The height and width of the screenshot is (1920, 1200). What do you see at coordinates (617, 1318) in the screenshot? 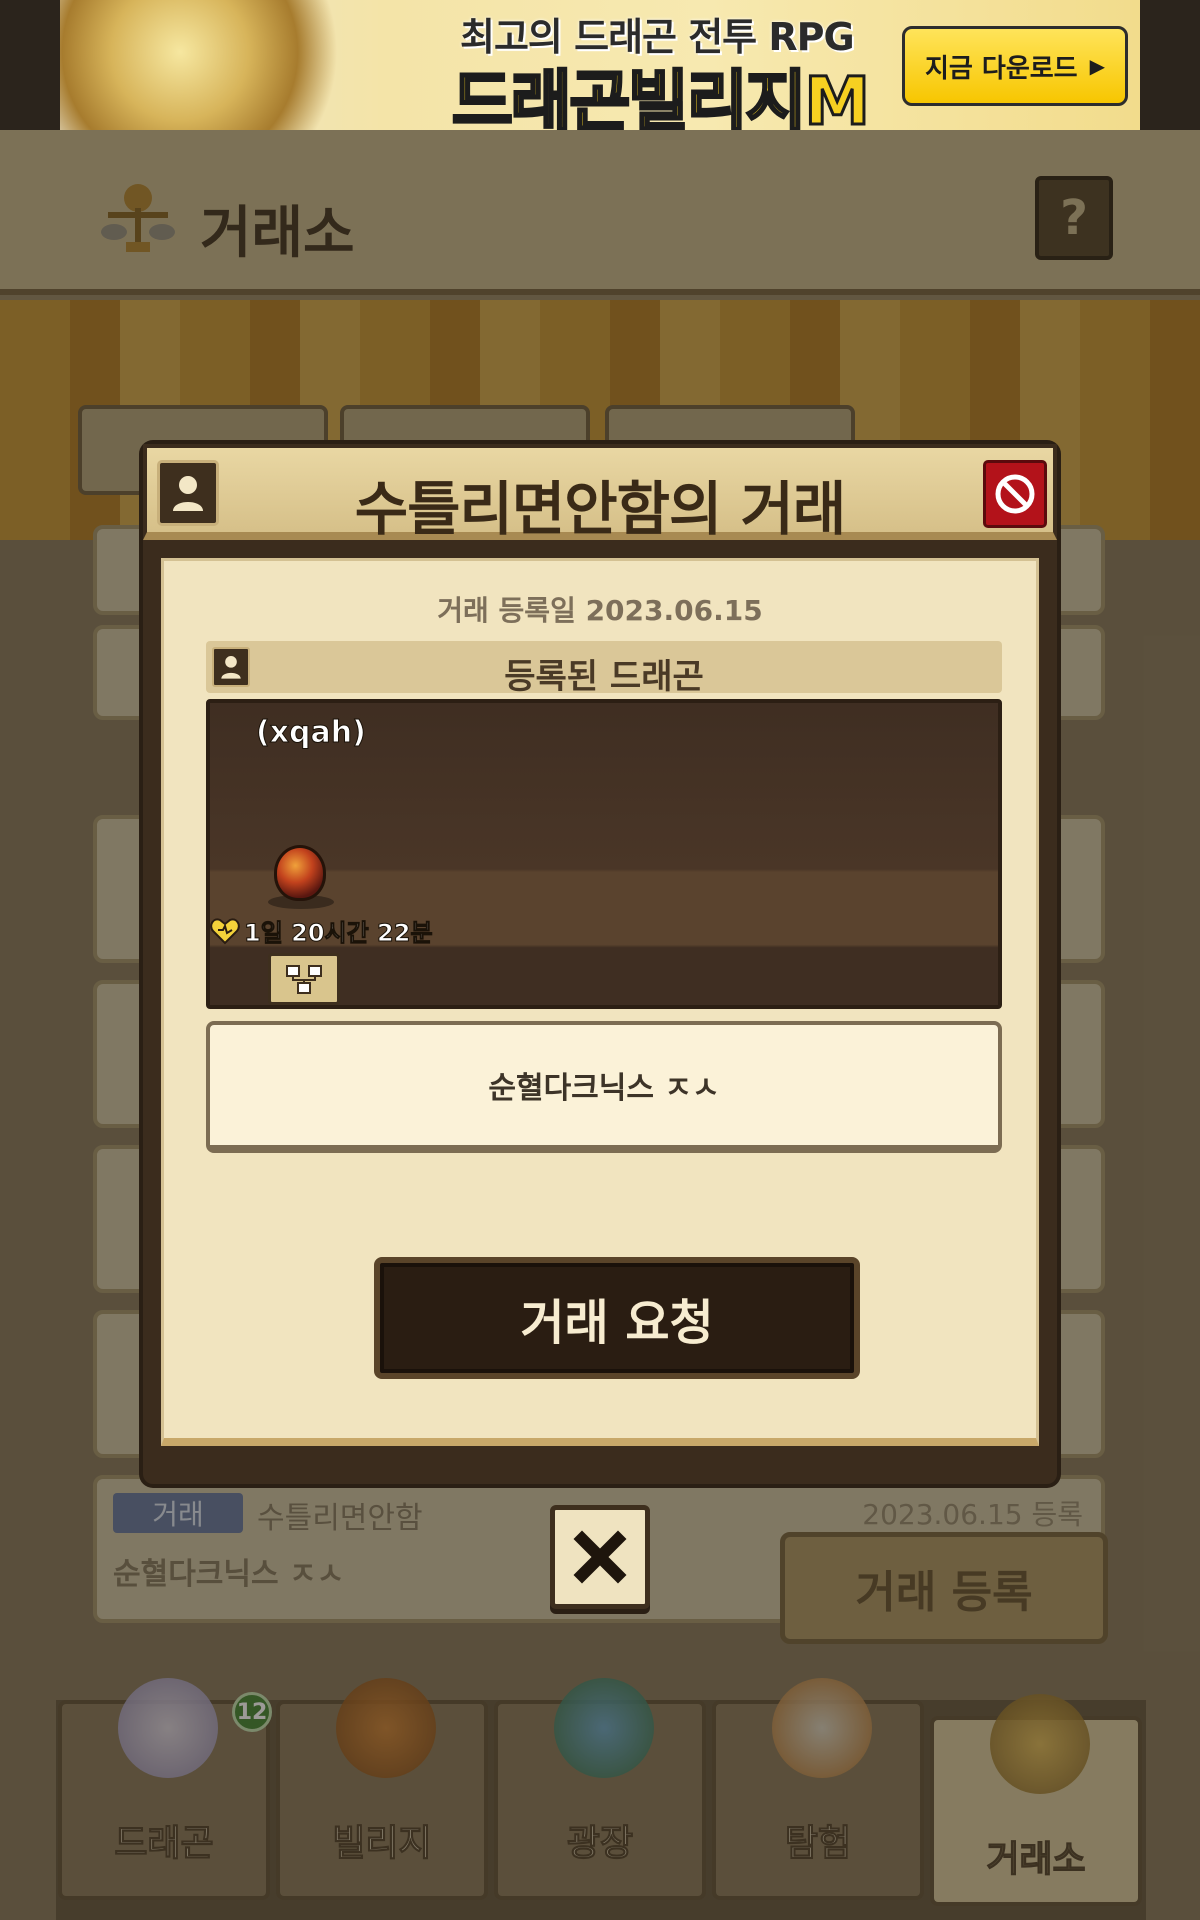
I see `trade-request-button: 거래 요청` at bounding box center [617, 1318].